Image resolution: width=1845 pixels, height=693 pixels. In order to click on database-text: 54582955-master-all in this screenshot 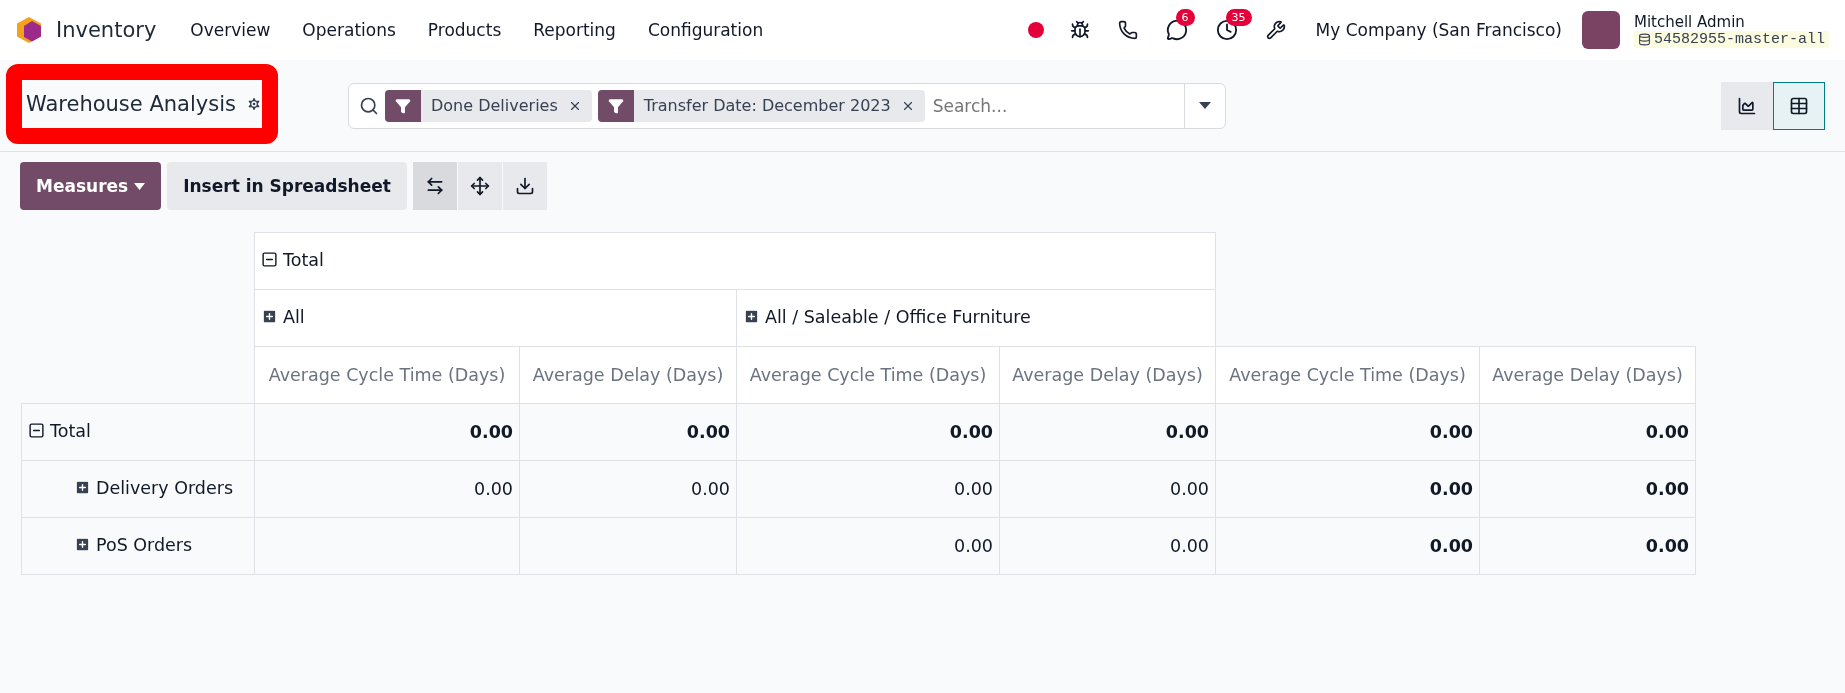, I will do `click(1739, 39)`.